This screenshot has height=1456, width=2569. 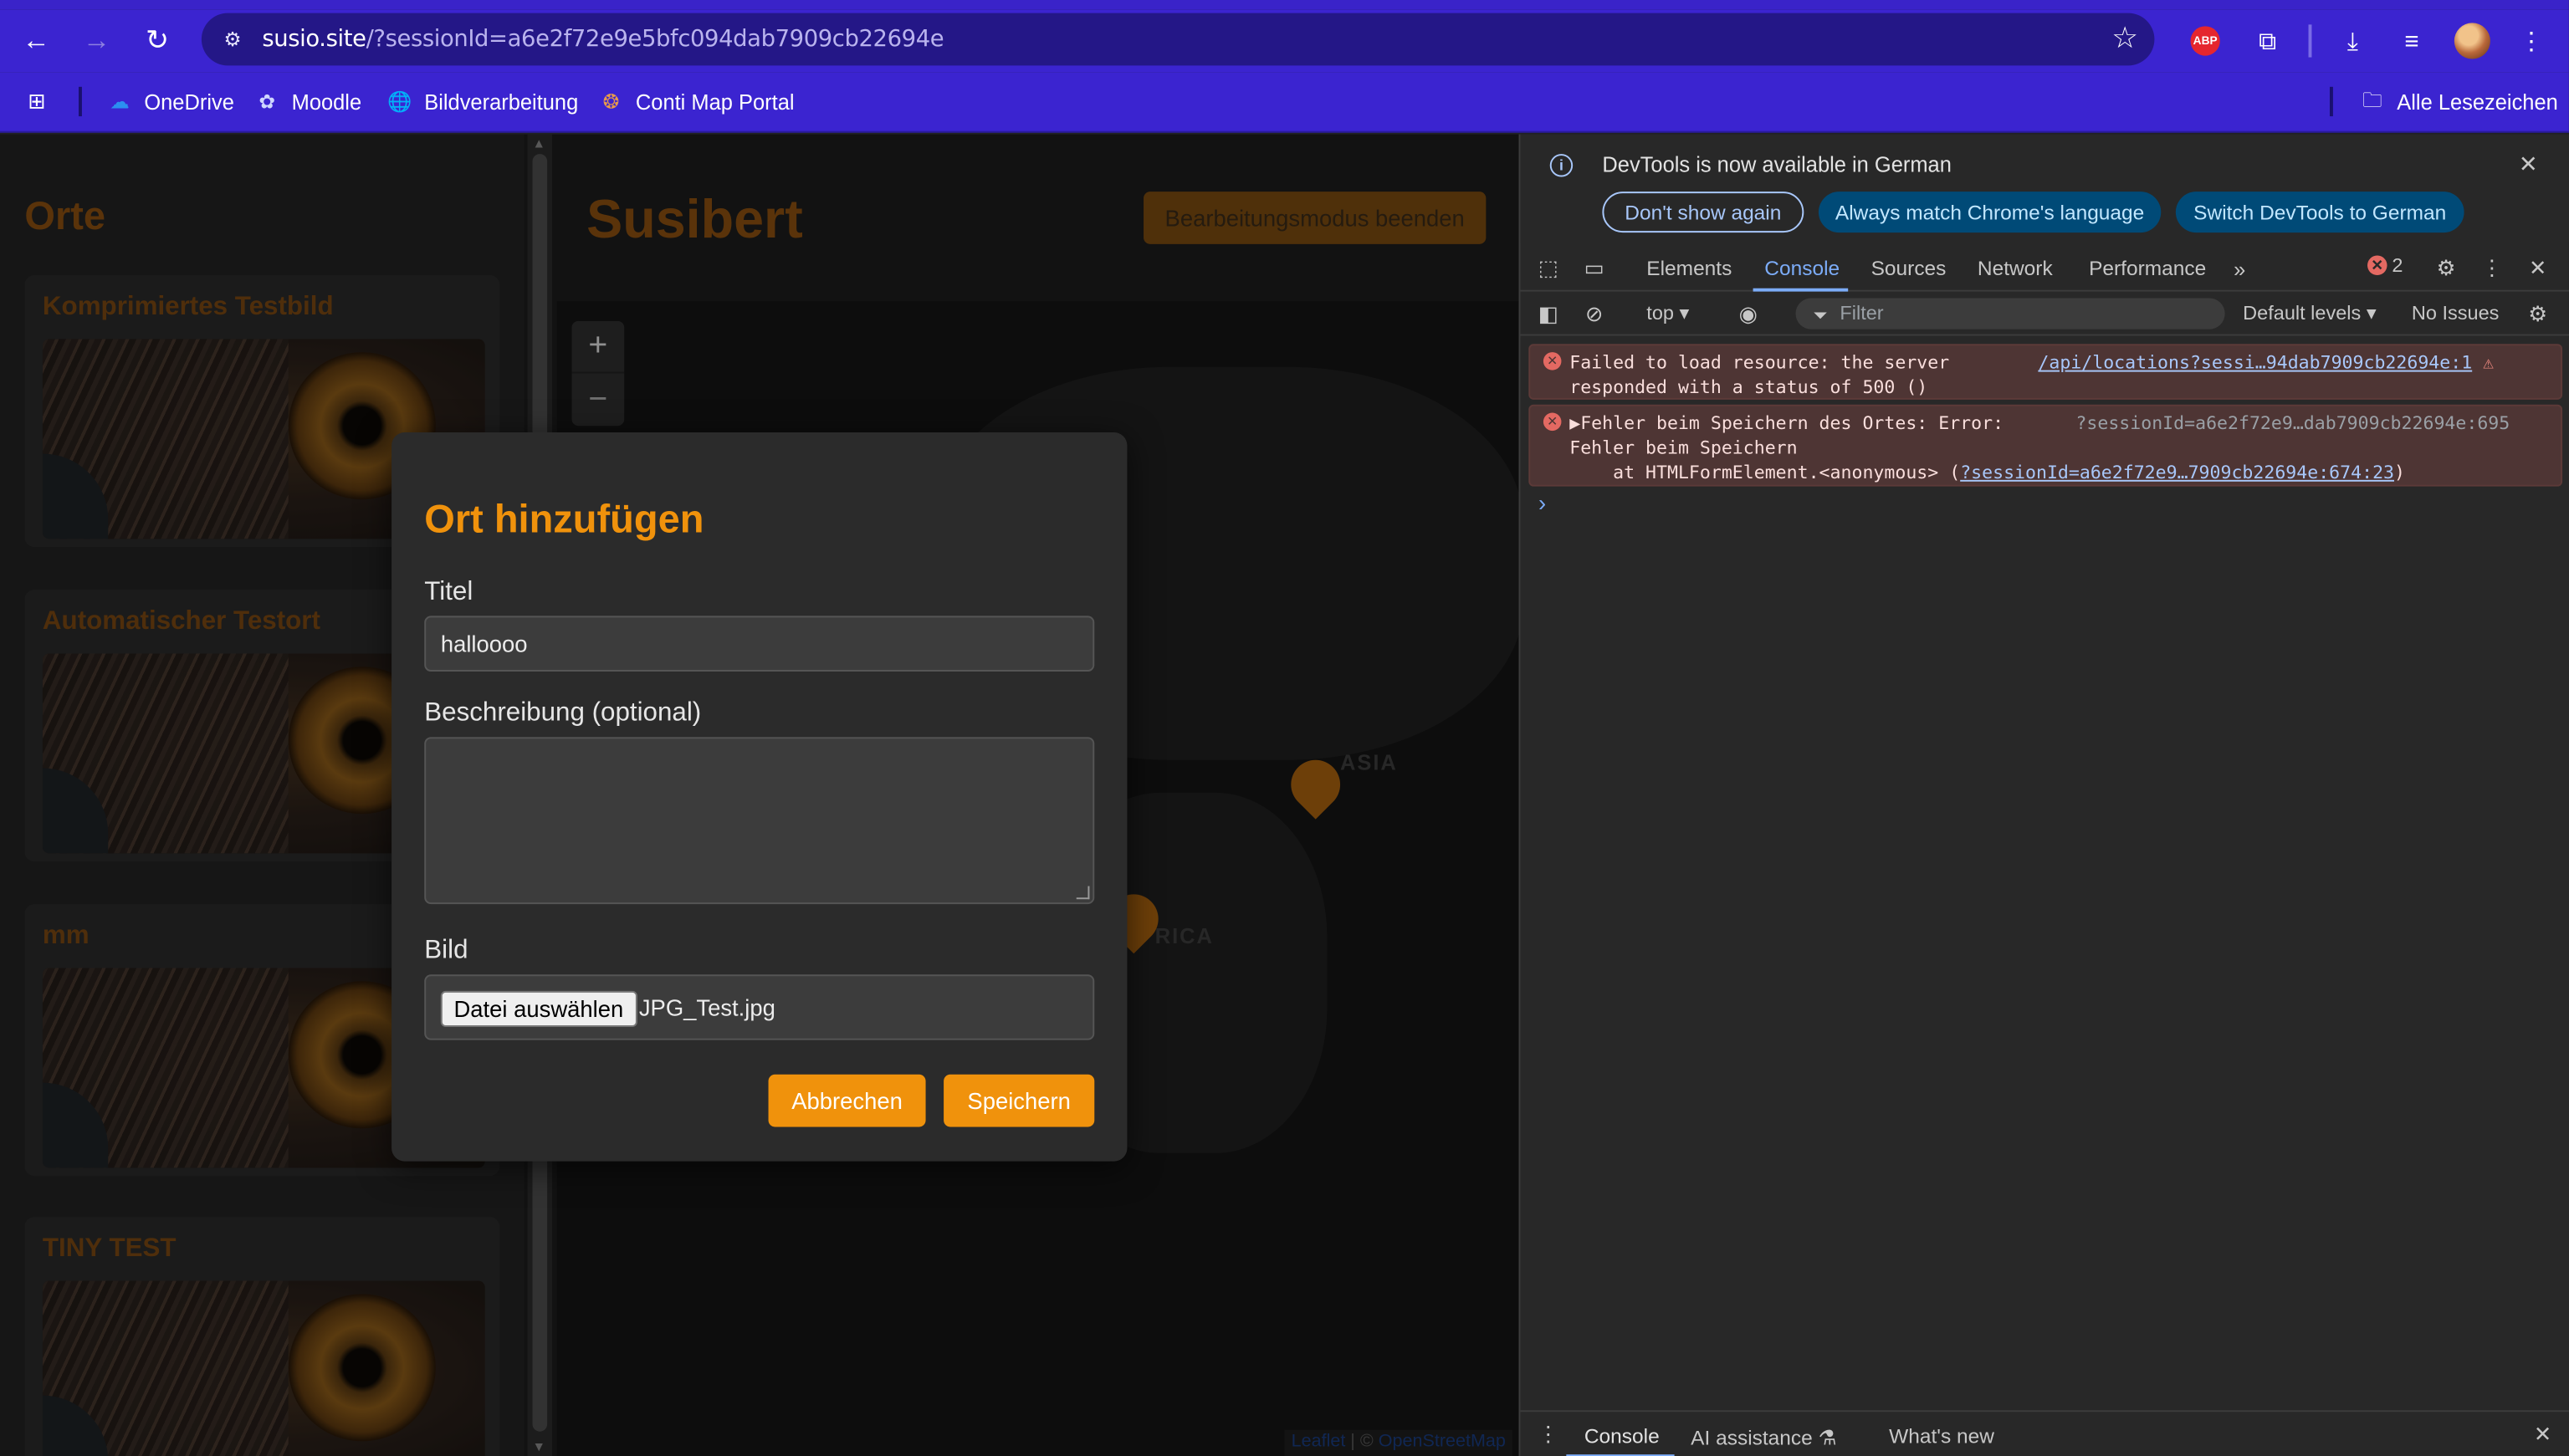 I want to click on context-label: top, so click(x=1660, y=312).